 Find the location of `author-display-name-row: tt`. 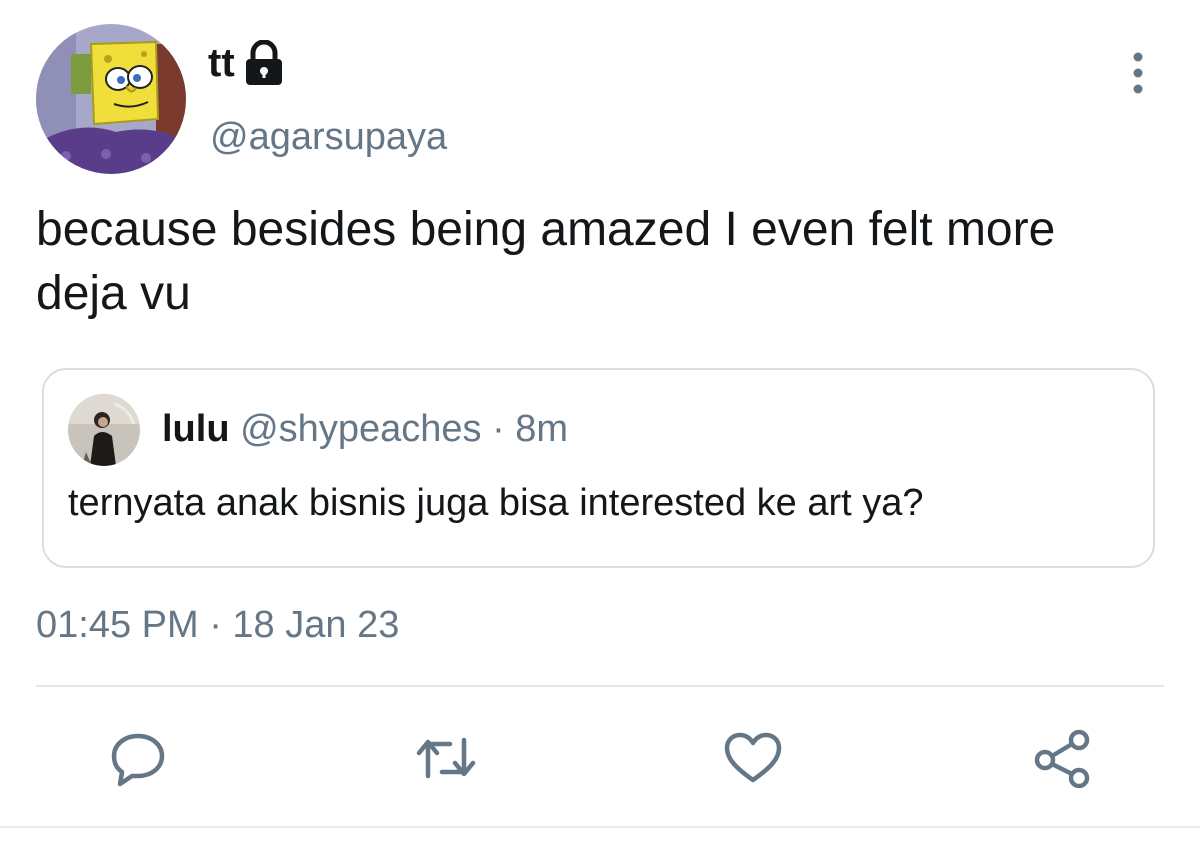

author-display-name-row: tt is located at coordinates (246, 62).